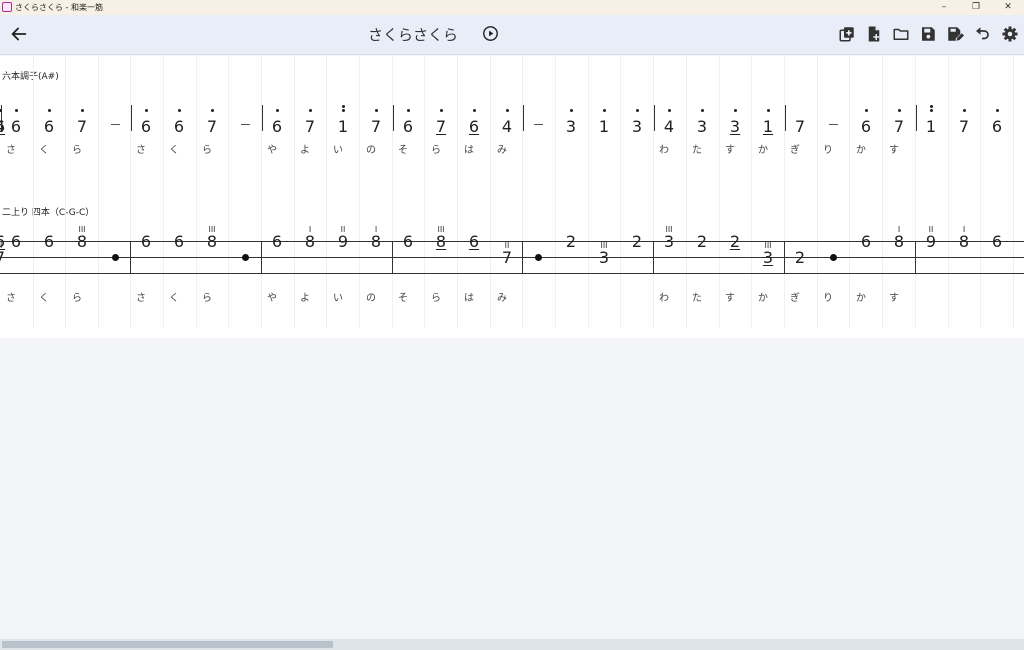 The width and height of the screenshot is (1024, 650). I want to click on scrollbar-thumb, so click(167, 644).